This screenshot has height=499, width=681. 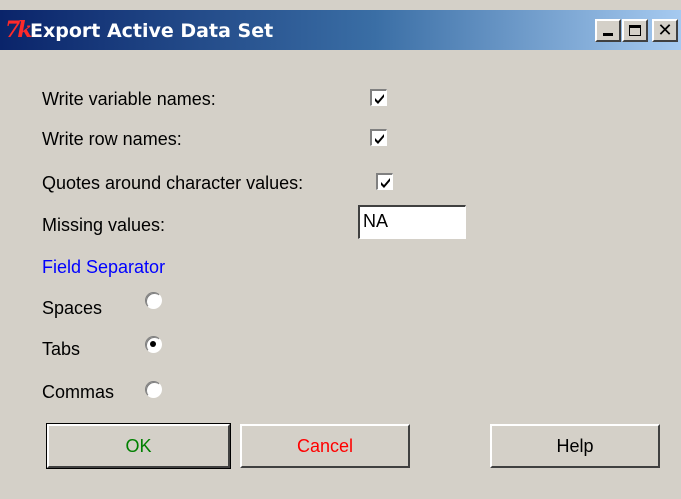 I want to click on title-bar: 7k Export Active Data Set ✕, so click(x=340, y=30).